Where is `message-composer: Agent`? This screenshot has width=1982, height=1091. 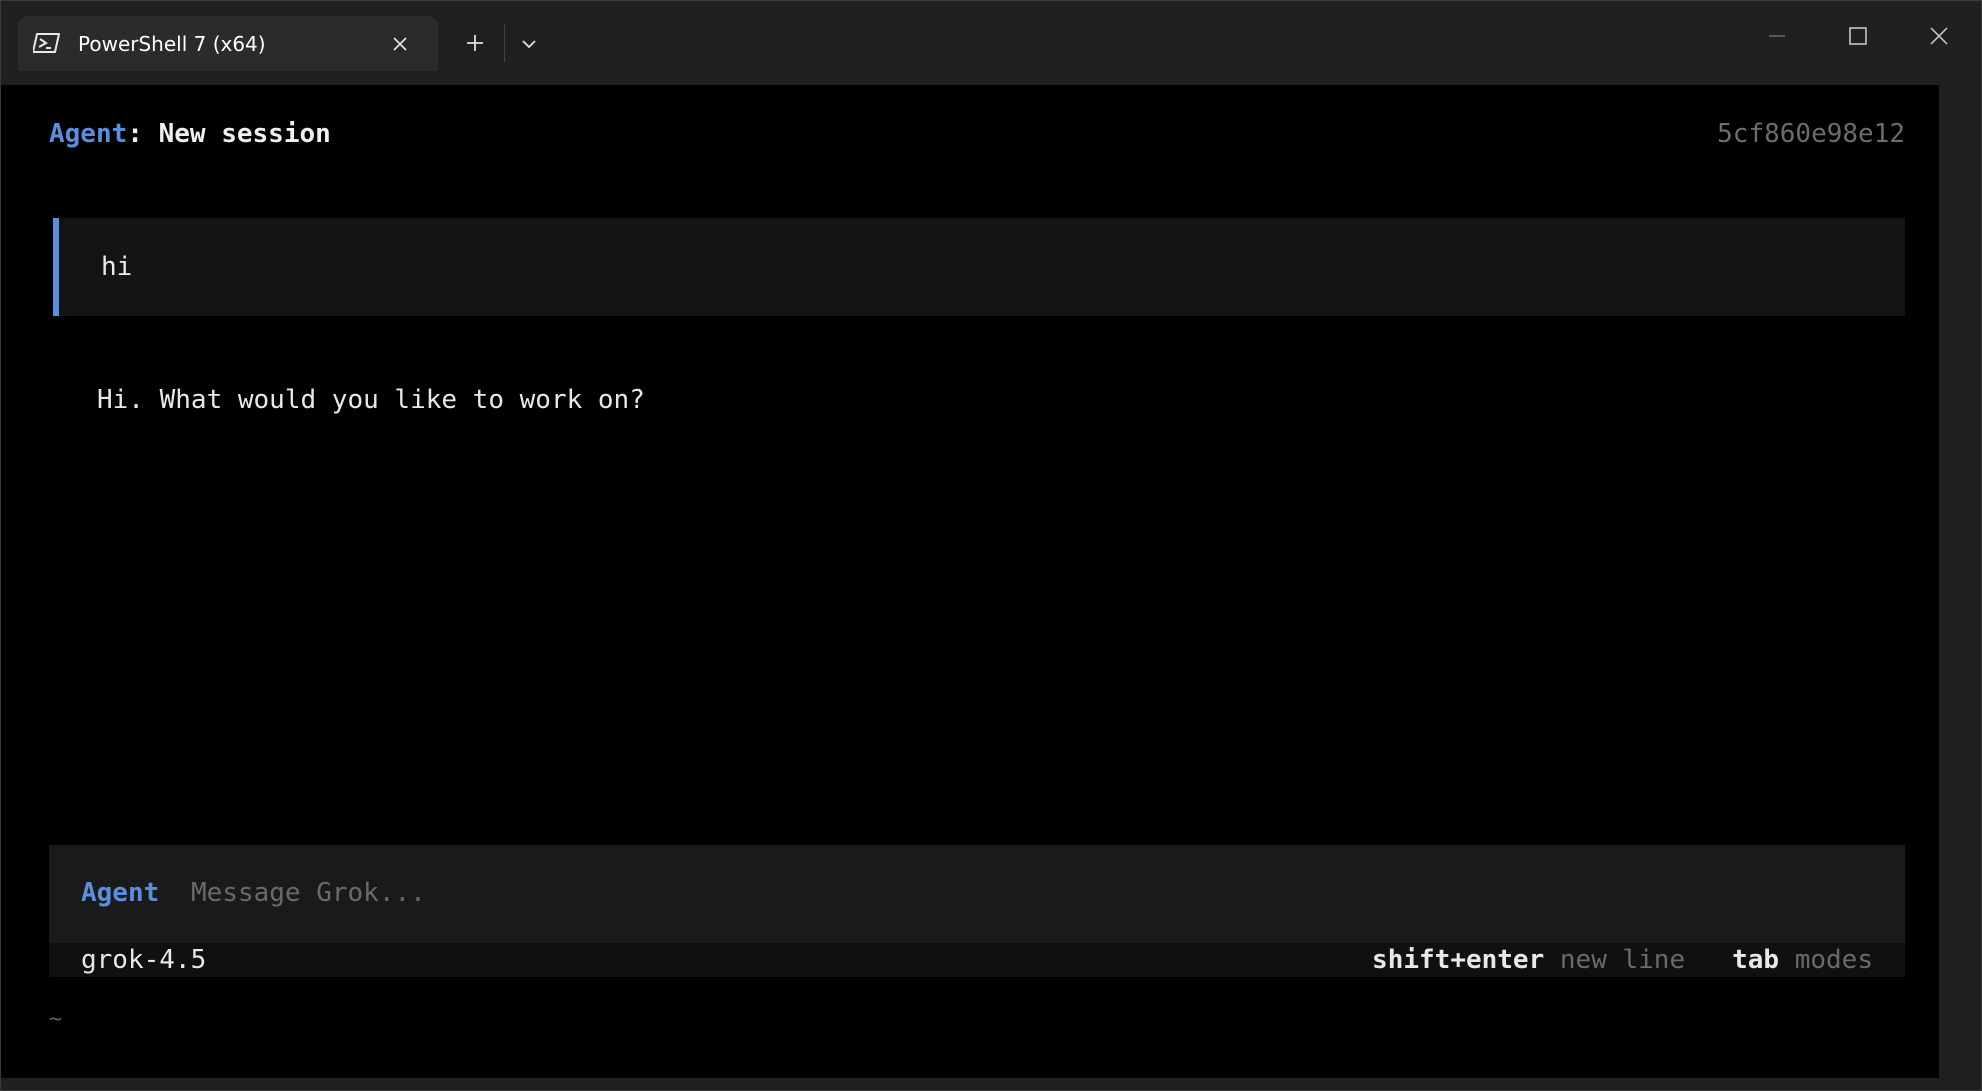
message-composer: Agent is located at coordinates (977, 894).